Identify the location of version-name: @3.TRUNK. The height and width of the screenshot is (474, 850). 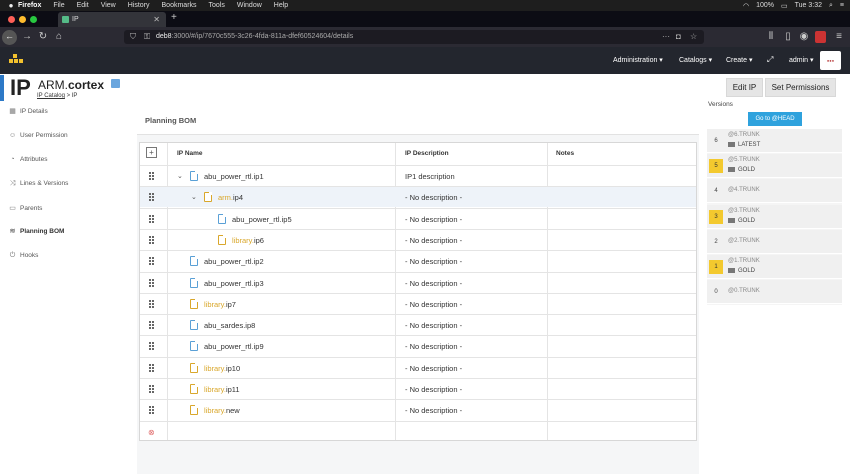
(744, 211).